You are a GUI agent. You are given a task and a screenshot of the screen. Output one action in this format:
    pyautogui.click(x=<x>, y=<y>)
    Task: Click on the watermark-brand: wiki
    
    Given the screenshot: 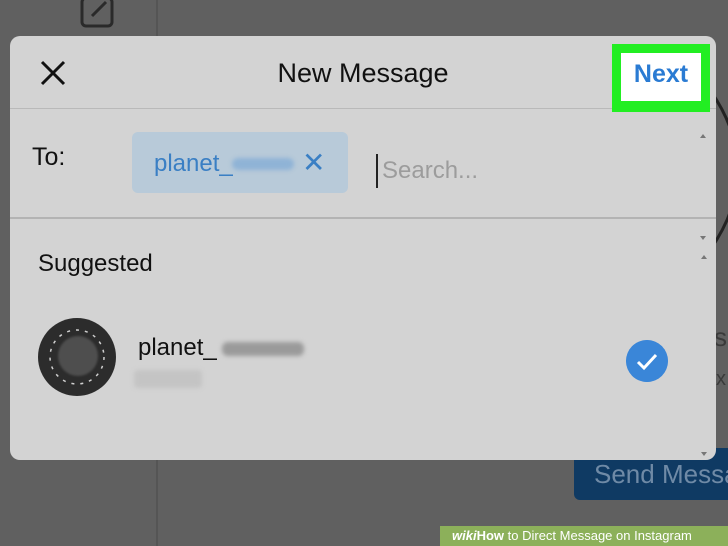 What is the action you would take?
    pyautogui.click(x=464, y=535)
    